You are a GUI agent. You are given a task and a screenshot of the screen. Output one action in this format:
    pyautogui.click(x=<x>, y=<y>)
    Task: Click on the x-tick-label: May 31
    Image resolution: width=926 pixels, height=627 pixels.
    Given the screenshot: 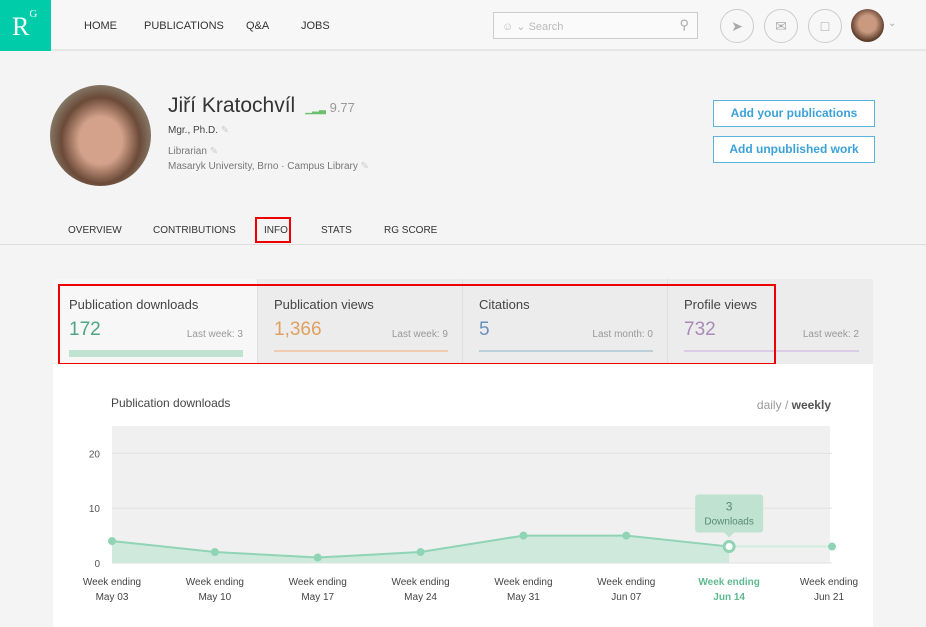 What is the action you would take?
    pyautogui.click(x=523, y=597)
    